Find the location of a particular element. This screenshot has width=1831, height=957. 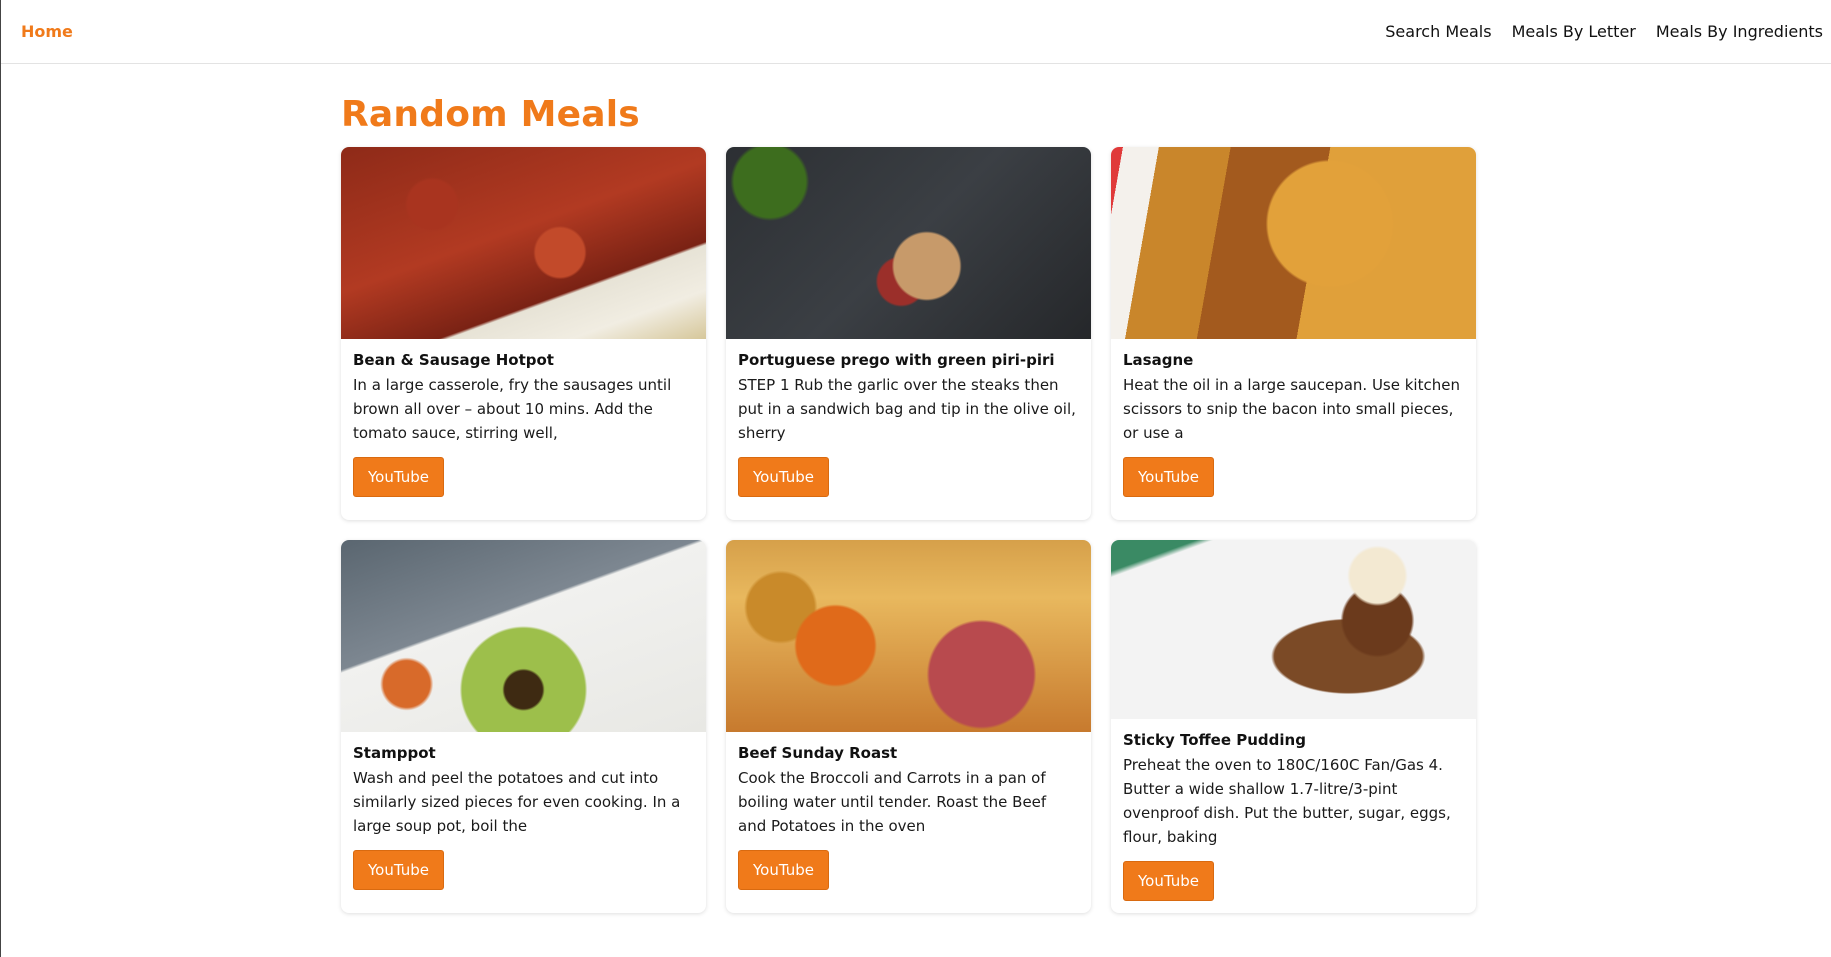

meal-title: Beef Sunday Roast is located at coordinates (818, 753).